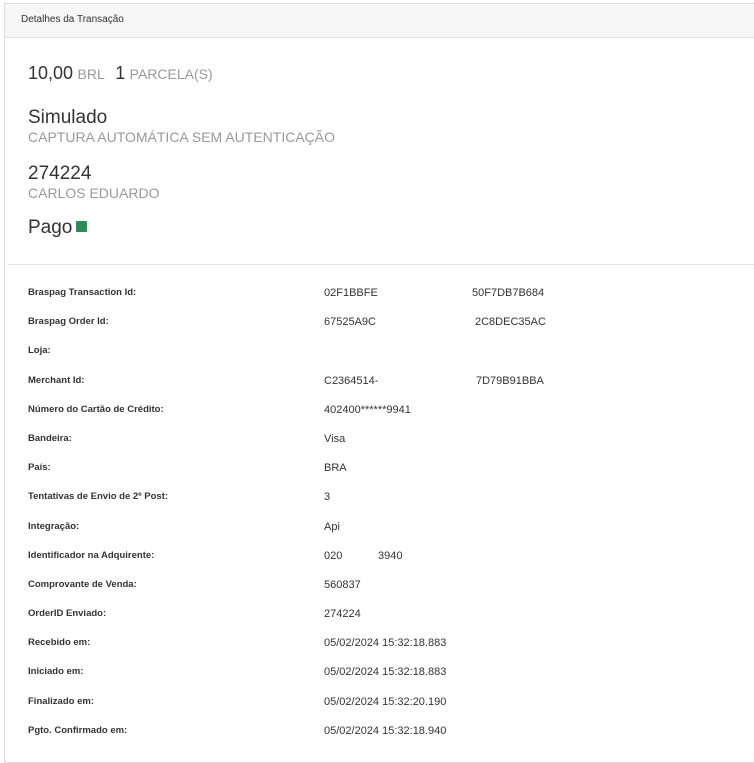 The width and height of the screenshot is (754, 763). I want to click on detail-value-tail: 2C8DEC35AC, so click(510, 322).